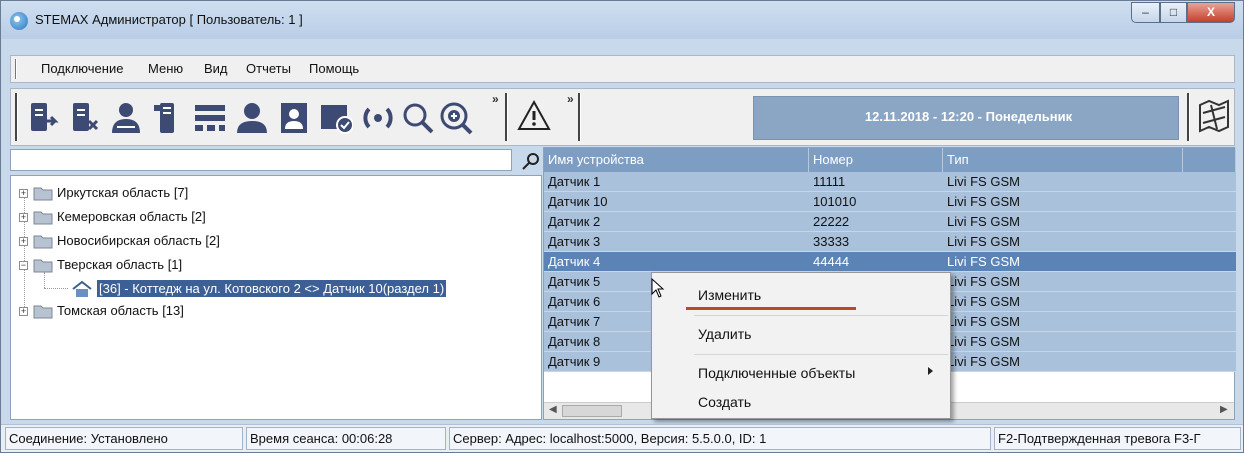 The width and height of the screenshot is (1244, 453). I want to click on menu-grip, so click(16, 69).